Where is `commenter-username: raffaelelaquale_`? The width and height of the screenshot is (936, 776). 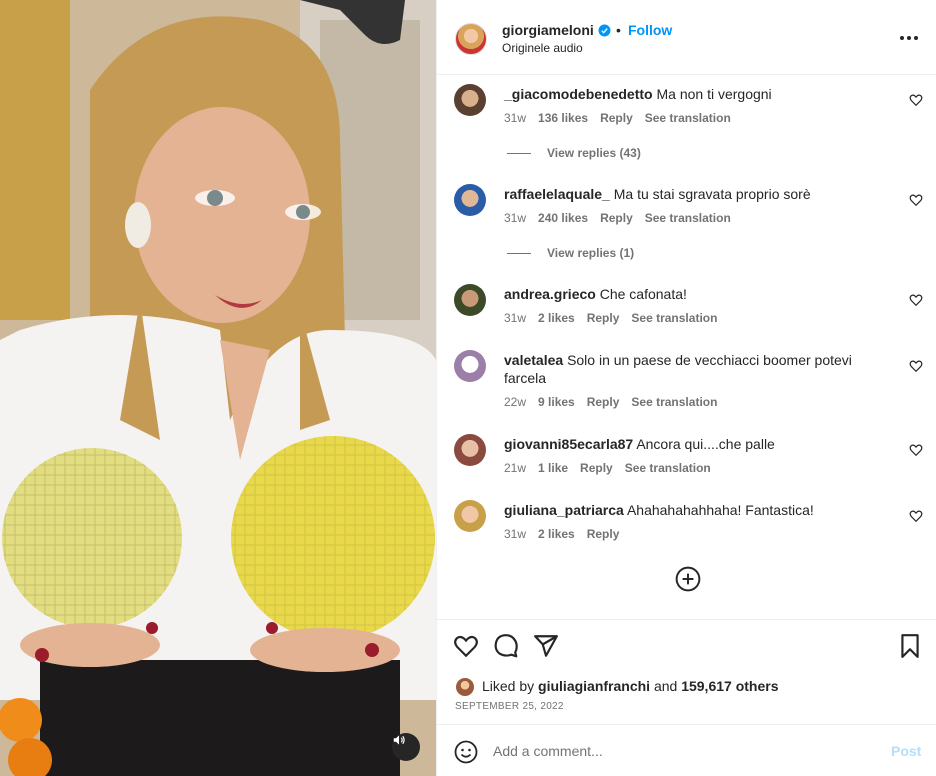
commenter-username: raffaelelaquale_ is located at coordinates (557, 194).